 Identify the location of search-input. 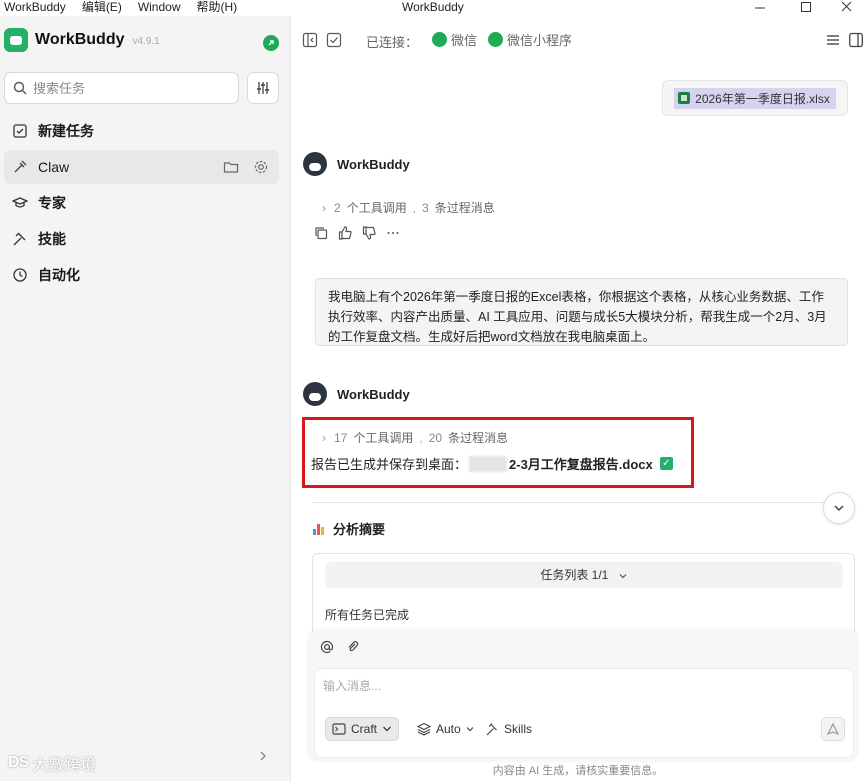
(128, 88).